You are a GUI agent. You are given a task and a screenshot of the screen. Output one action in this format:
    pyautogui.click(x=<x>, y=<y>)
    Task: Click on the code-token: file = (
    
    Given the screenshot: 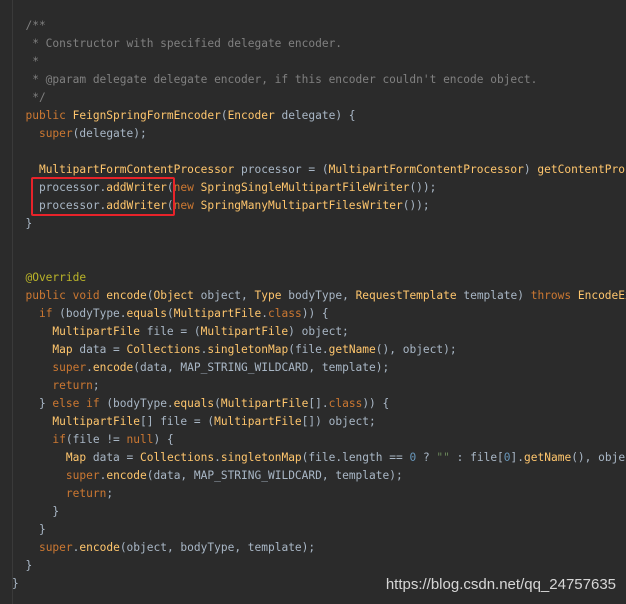 What is the action you would take?
    pyautogui.click(x=170, y=331)
    